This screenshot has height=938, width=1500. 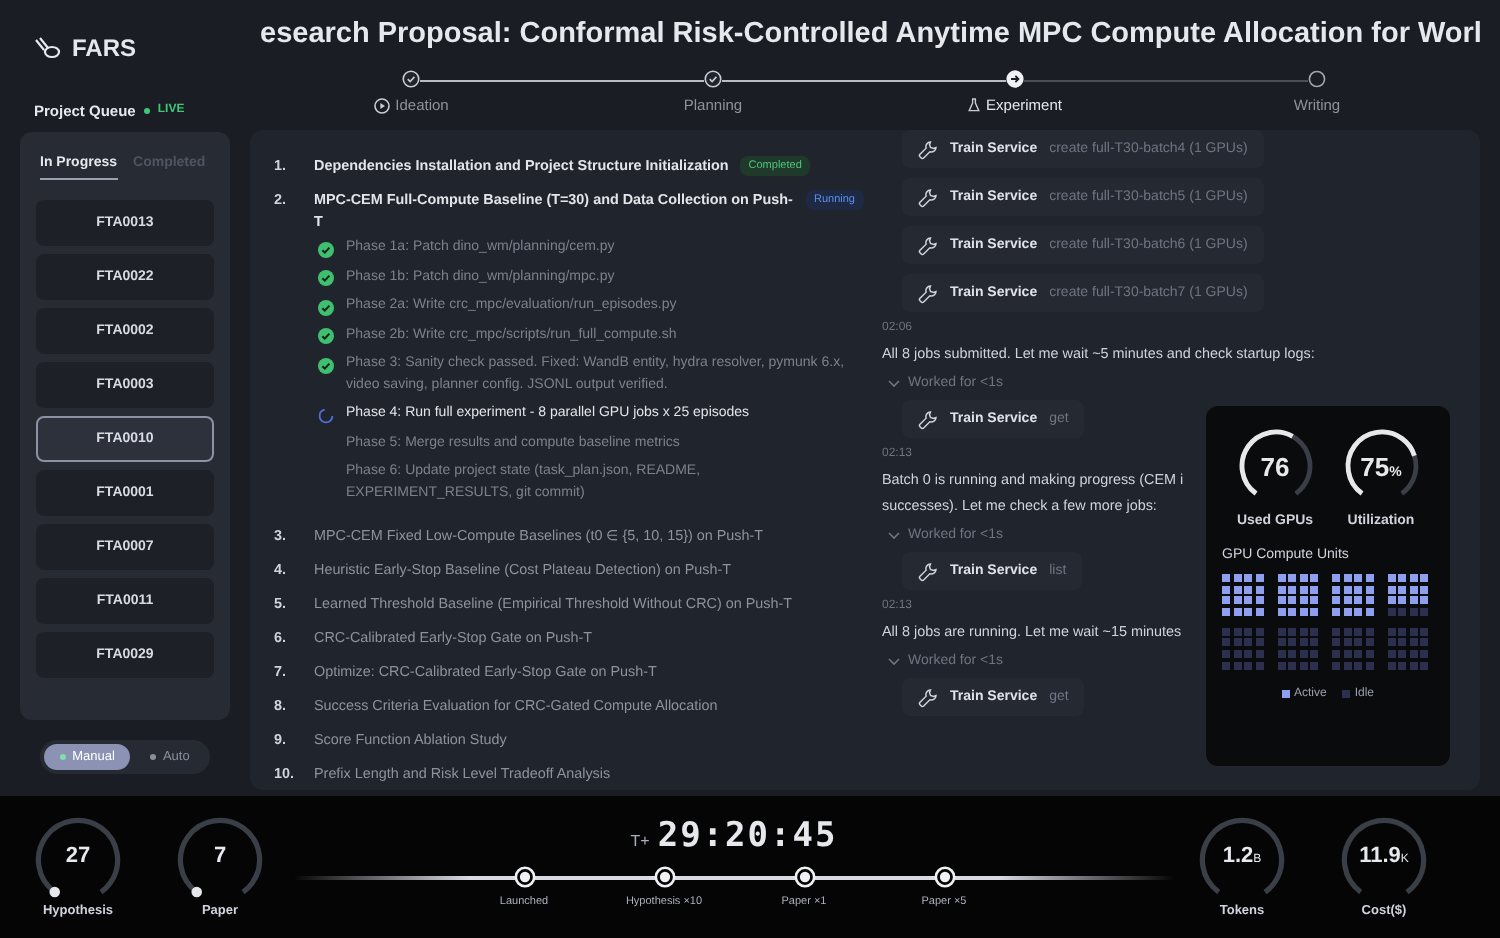 What do you see at coordinates (1317, 79) in the screenshot?
I see `empty-circle-icon` at bounding box center [1317, 79].